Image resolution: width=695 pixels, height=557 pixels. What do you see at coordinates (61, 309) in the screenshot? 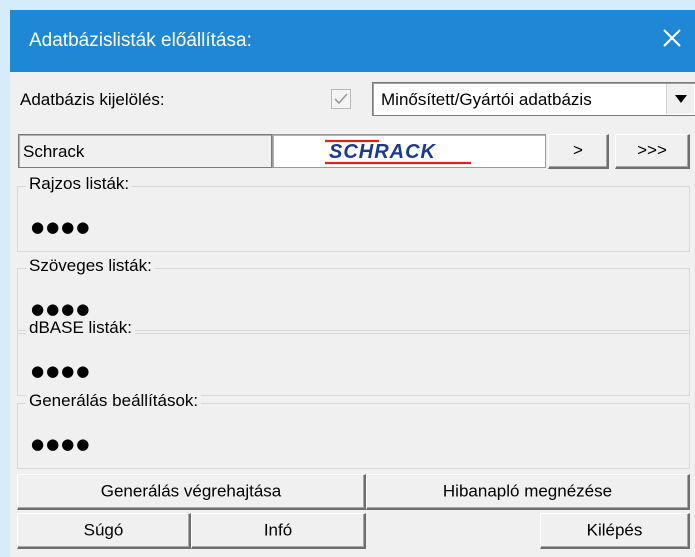
I see `group-text-lists-value: ●●●●` at bounding box center [61, 309].